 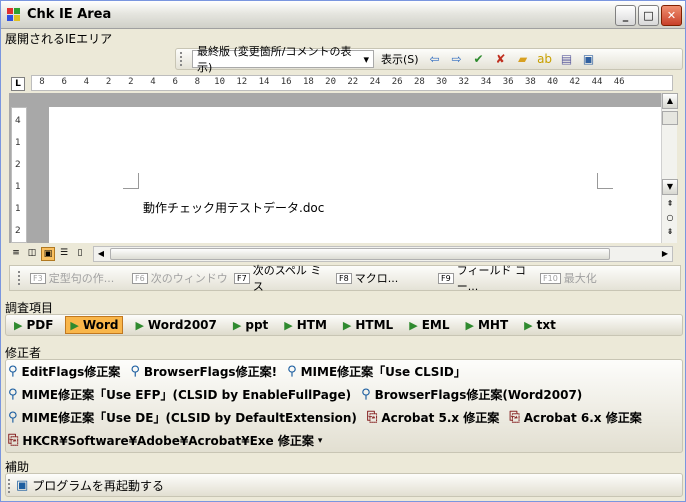 What do you see at coordinates (80, 254) in the screenshot?
I see `reading-layout-icon: ▯` at bounding box center [80, 254].